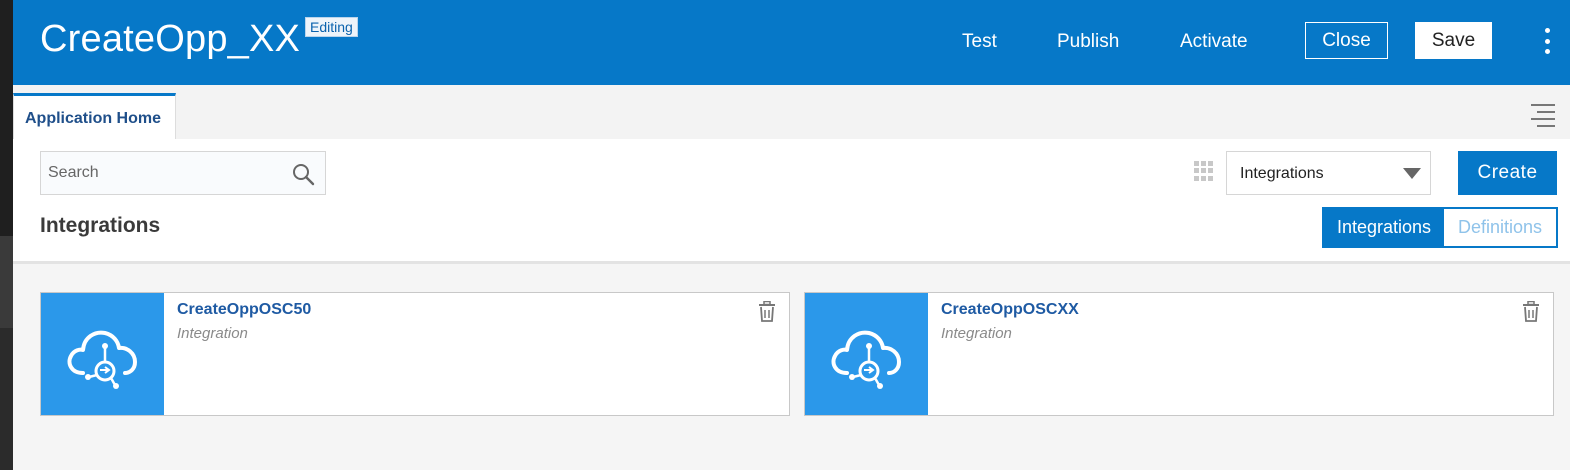  What do you see at coordinates (1453, 40) in the screenshot?
I see `save-button: Save` at bounding box center [1453, 40].